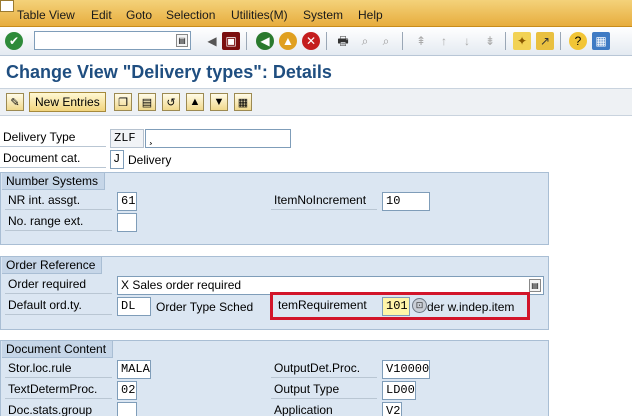 The height and width of the screenshot is (416, 632). Describe the element at coordinates (58, 349) in the screenshot. I see `document-content-title: Document Content` at that location.